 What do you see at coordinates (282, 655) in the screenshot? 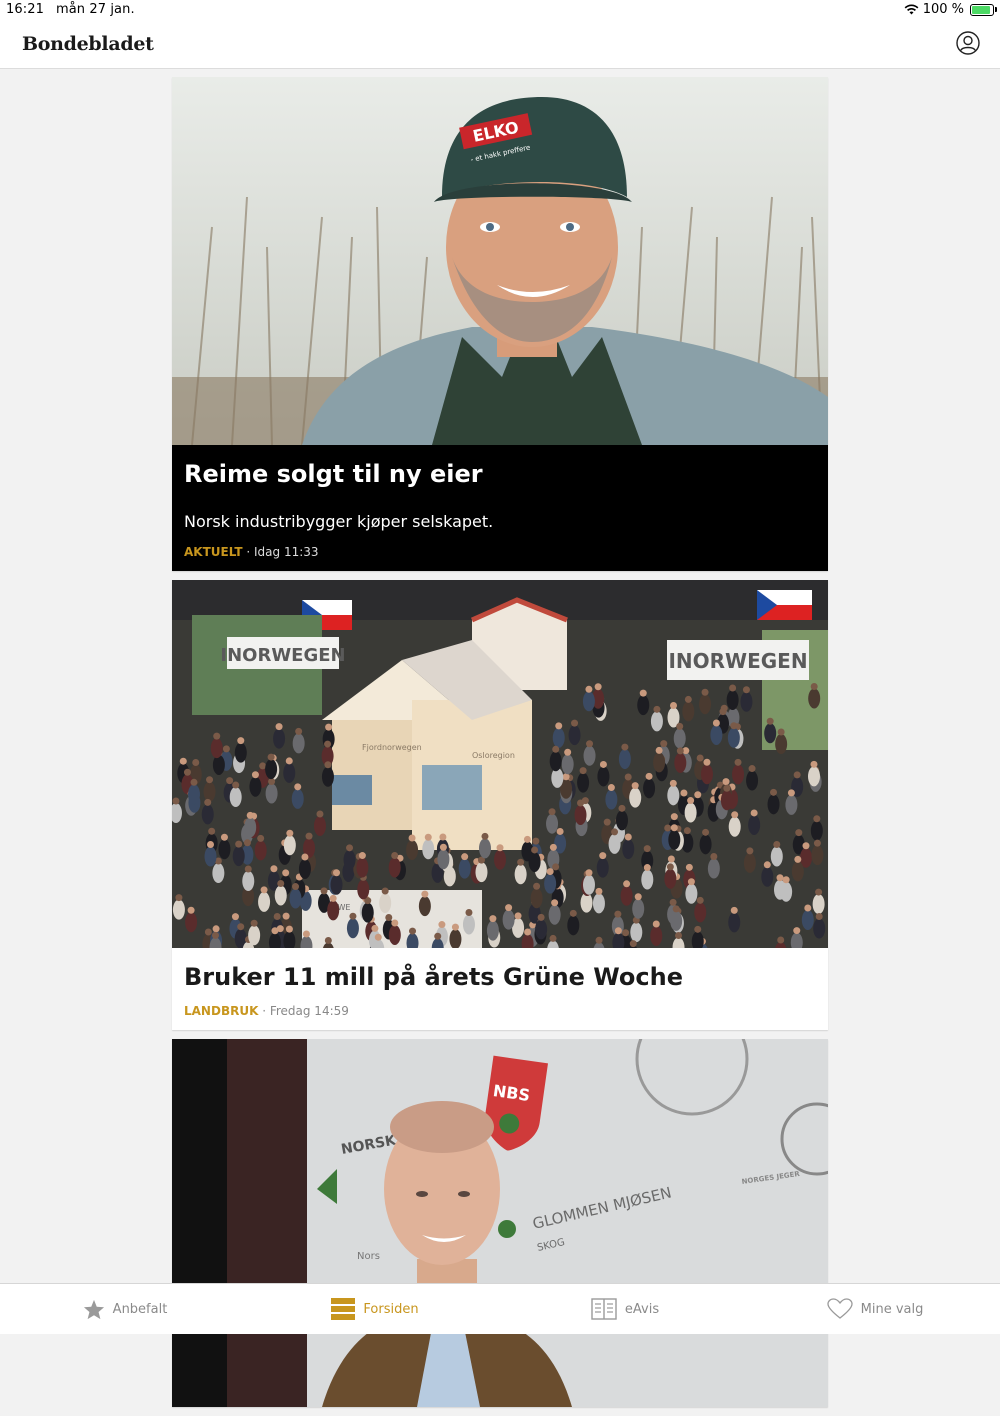
I see `banner-left-text: INORWEGEN` at bounding box center [282, 655].